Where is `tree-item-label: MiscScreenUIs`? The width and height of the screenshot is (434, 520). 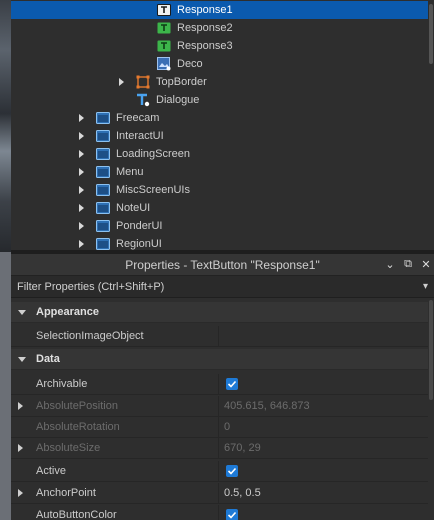 tree-item-label: MiscScreenUIs is located at coordinates (153, 190).